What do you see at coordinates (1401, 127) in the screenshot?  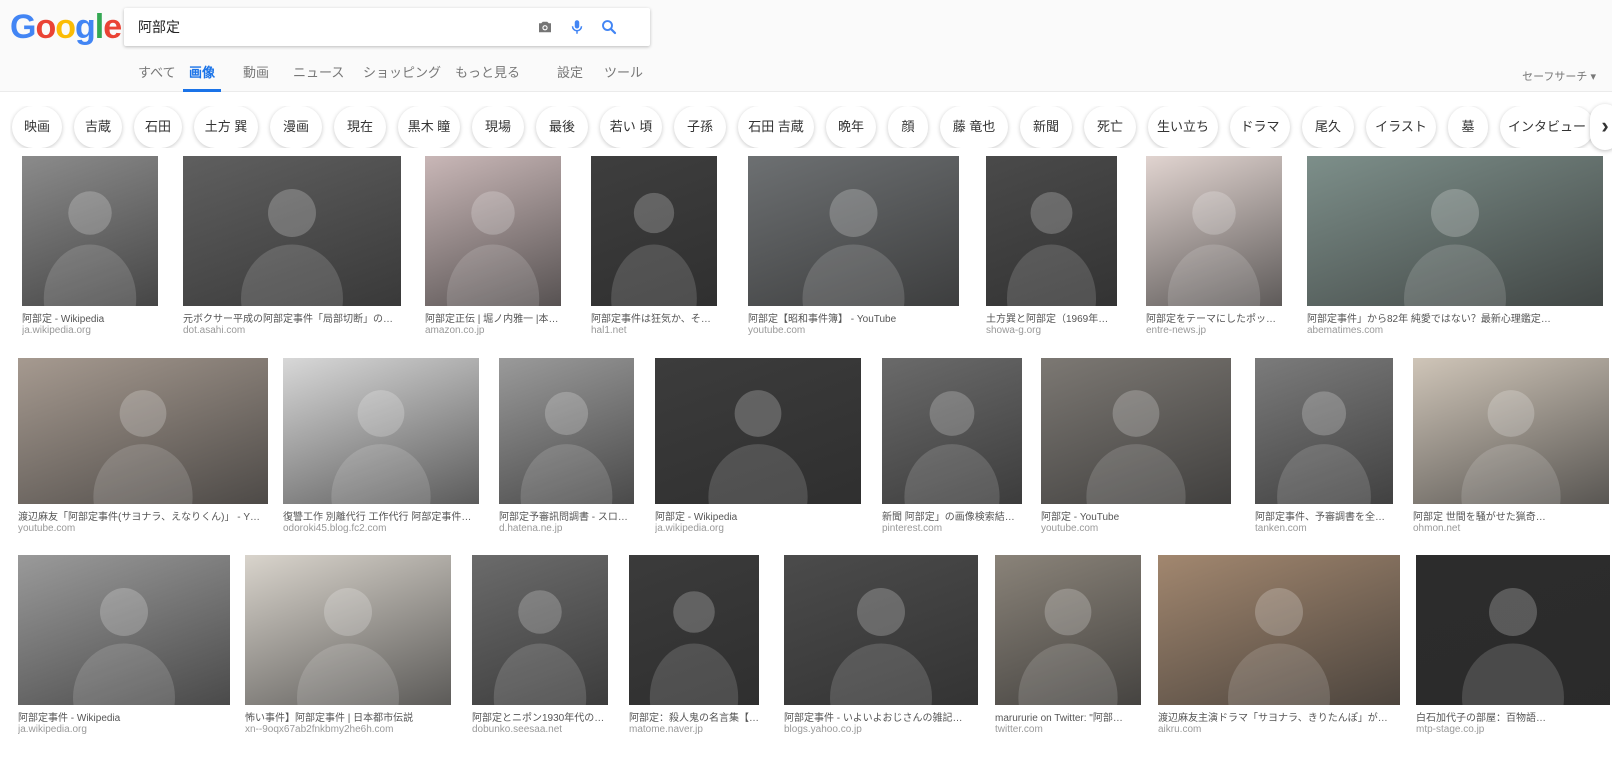 I see `related-chip: イラスト` at bounding box center [1401, 127].